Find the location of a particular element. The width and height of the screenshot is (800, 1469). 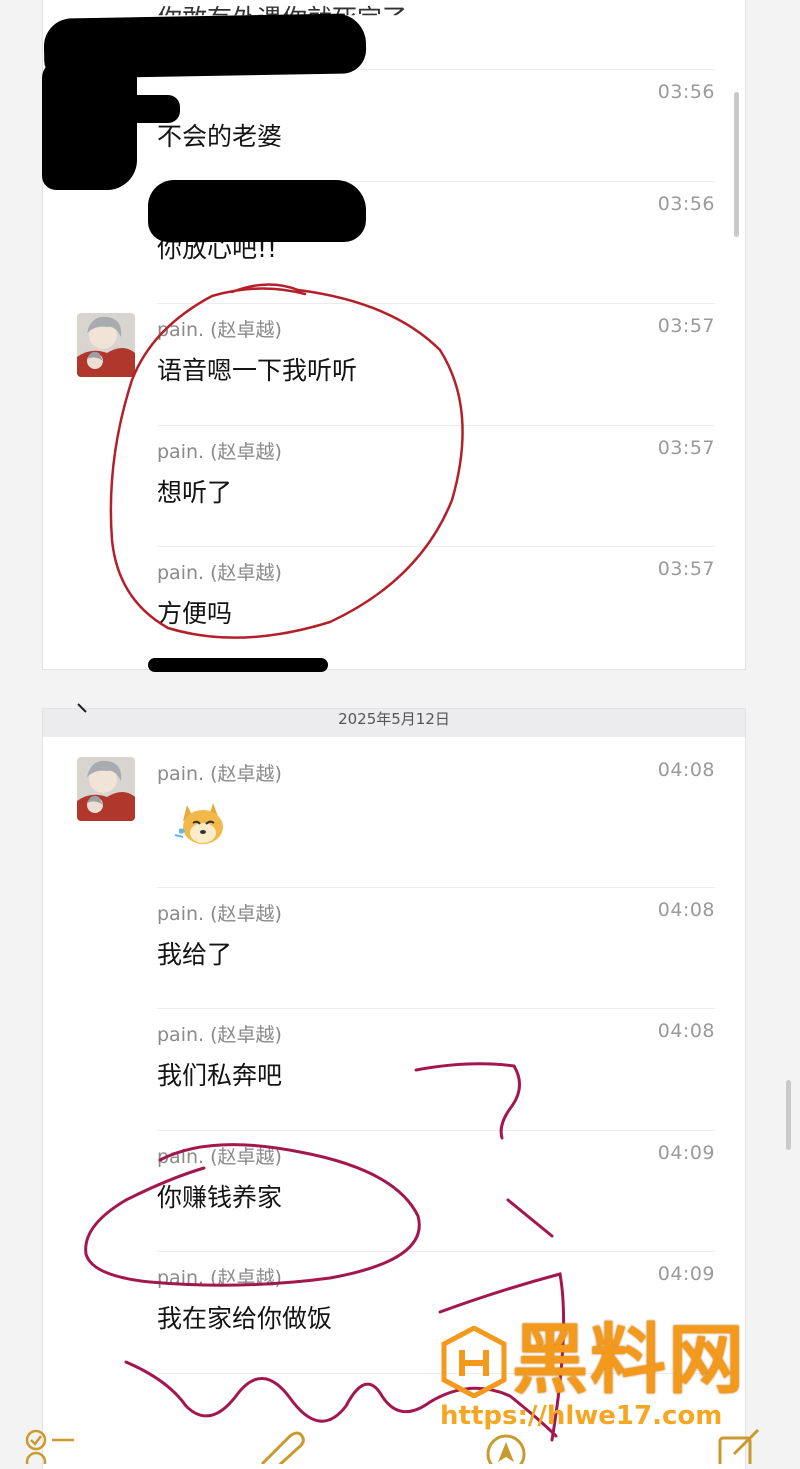

watermark-logo-icon is located at coordinates (474, 1362).